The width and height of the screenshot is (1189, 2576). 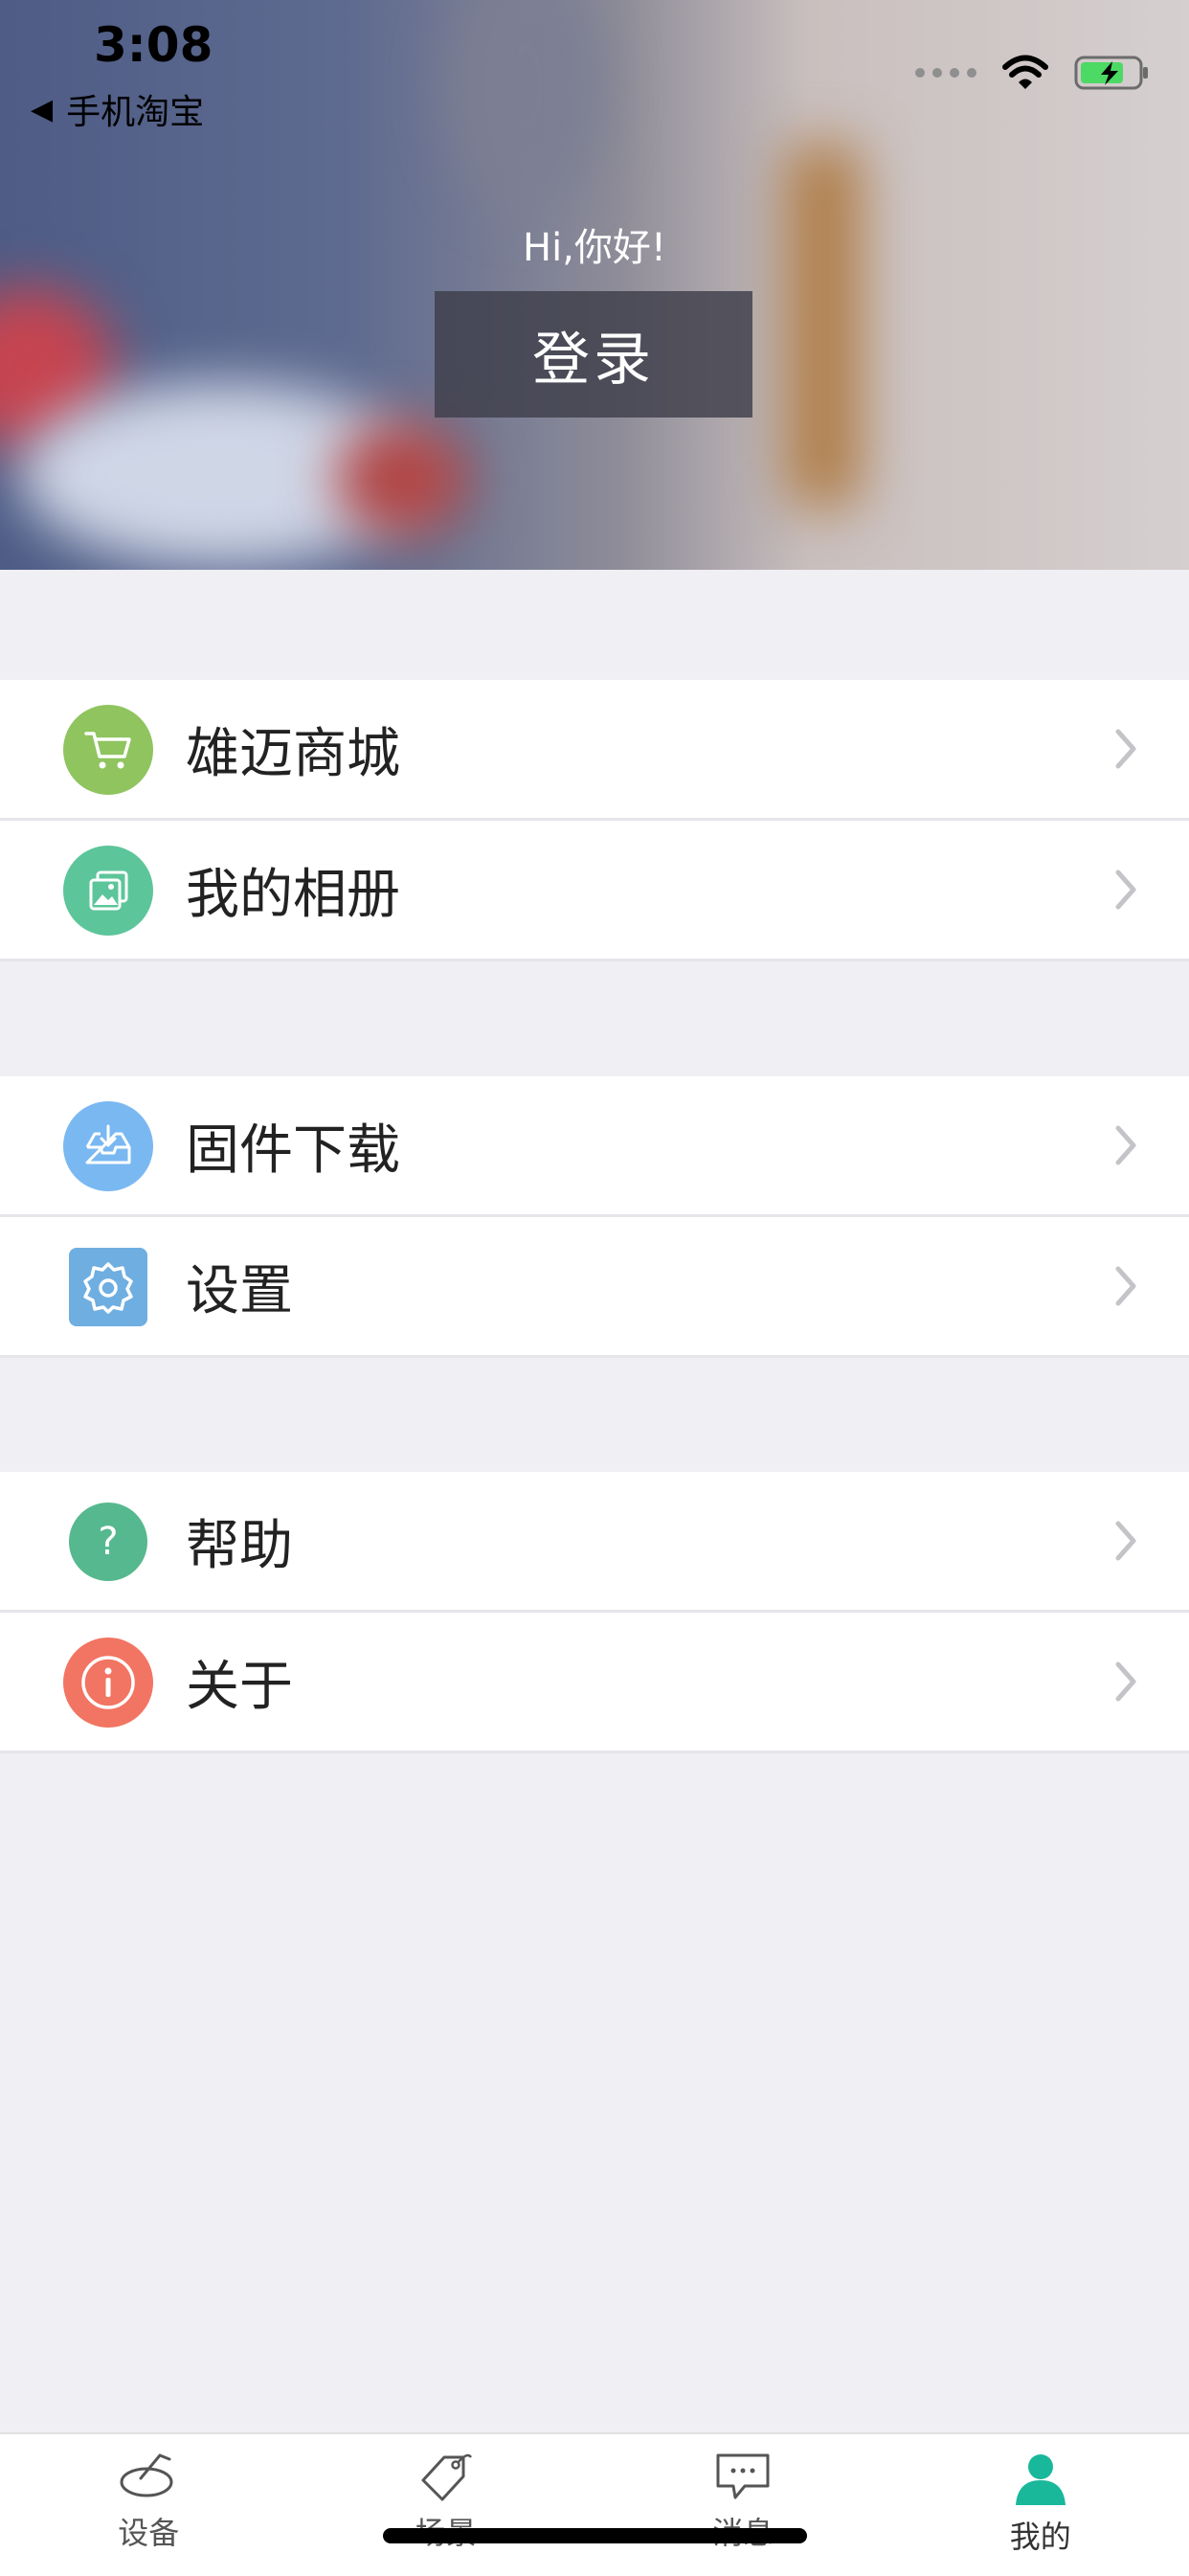 What do you see at coordinates (945, 73) in the screenshot?
I see `cellular-signal-icon` at bounding box center [945, 73].